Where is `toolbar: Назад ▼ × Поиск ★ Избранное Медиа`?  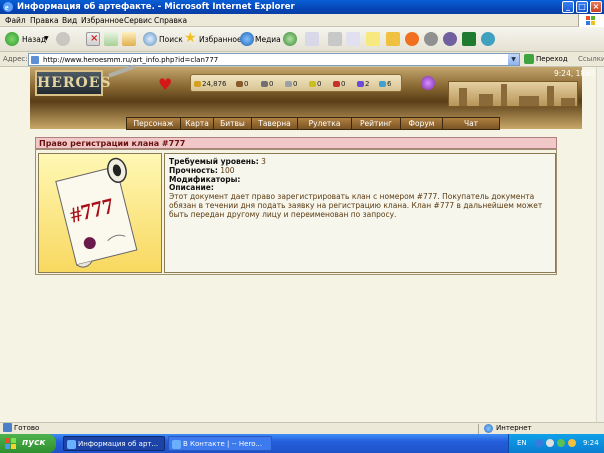 toolbar: Назад ▼ × Поиск ★ Избранное Медиа is located at coordinates (302, 39).